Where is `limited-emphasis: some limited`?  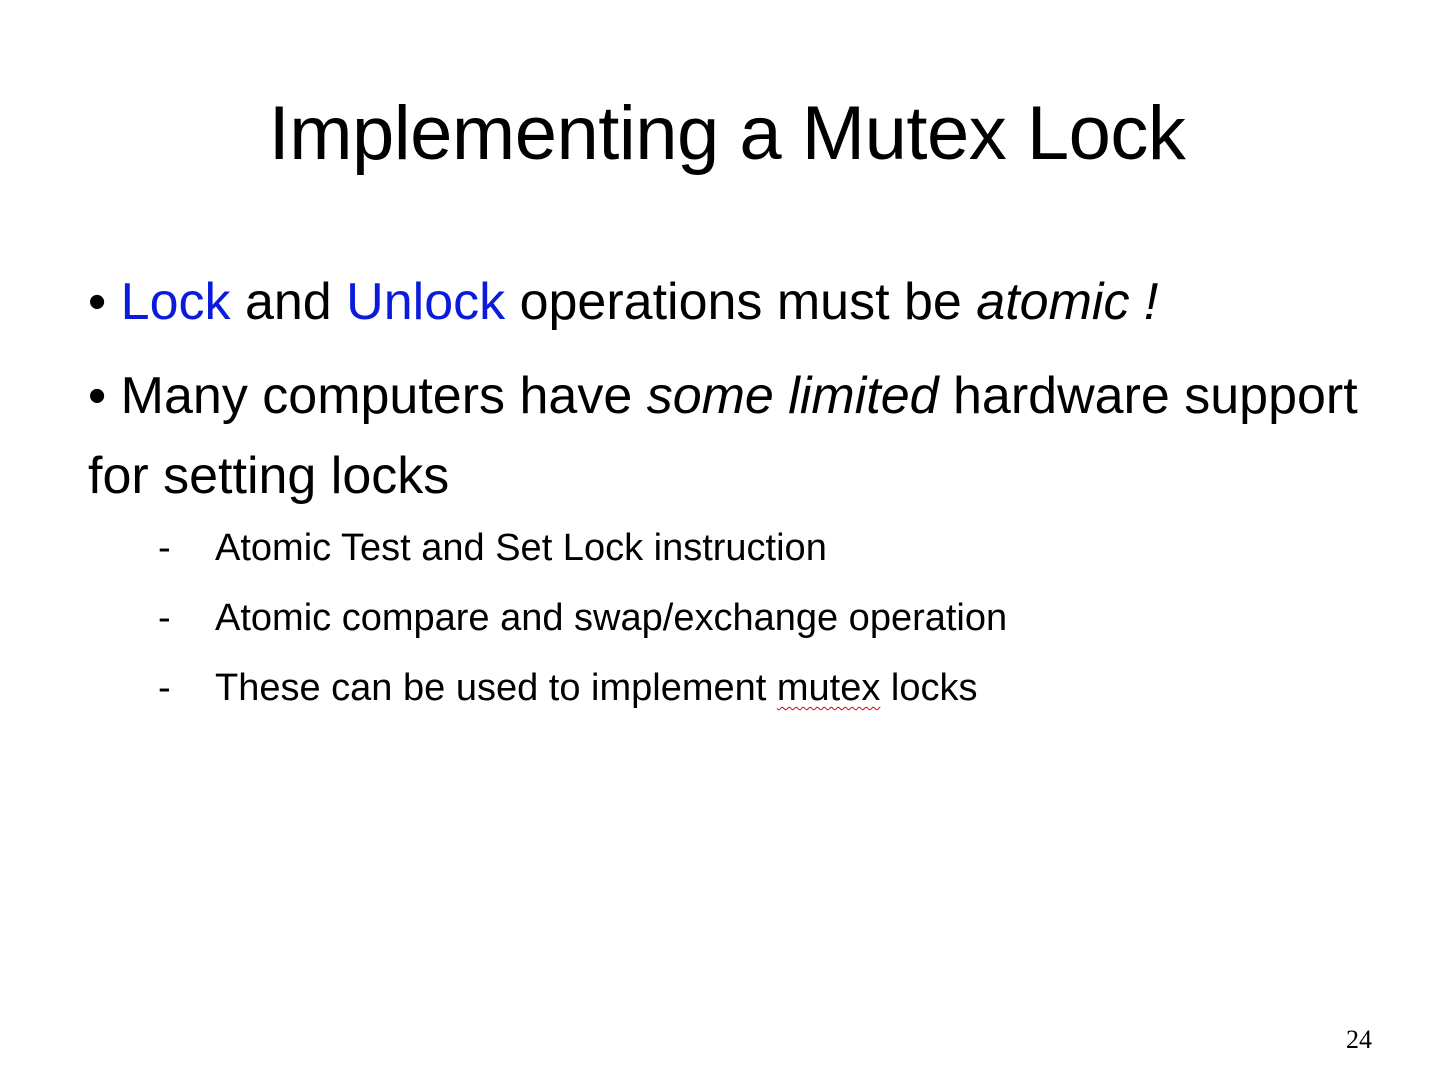
limited-emphasis: some limited is located at coordinates (792, 396).